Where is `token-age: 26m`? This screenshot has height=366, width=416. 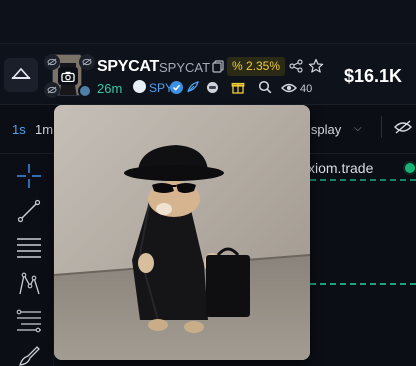
token-age: 26m is located at coordinates (110, 88).